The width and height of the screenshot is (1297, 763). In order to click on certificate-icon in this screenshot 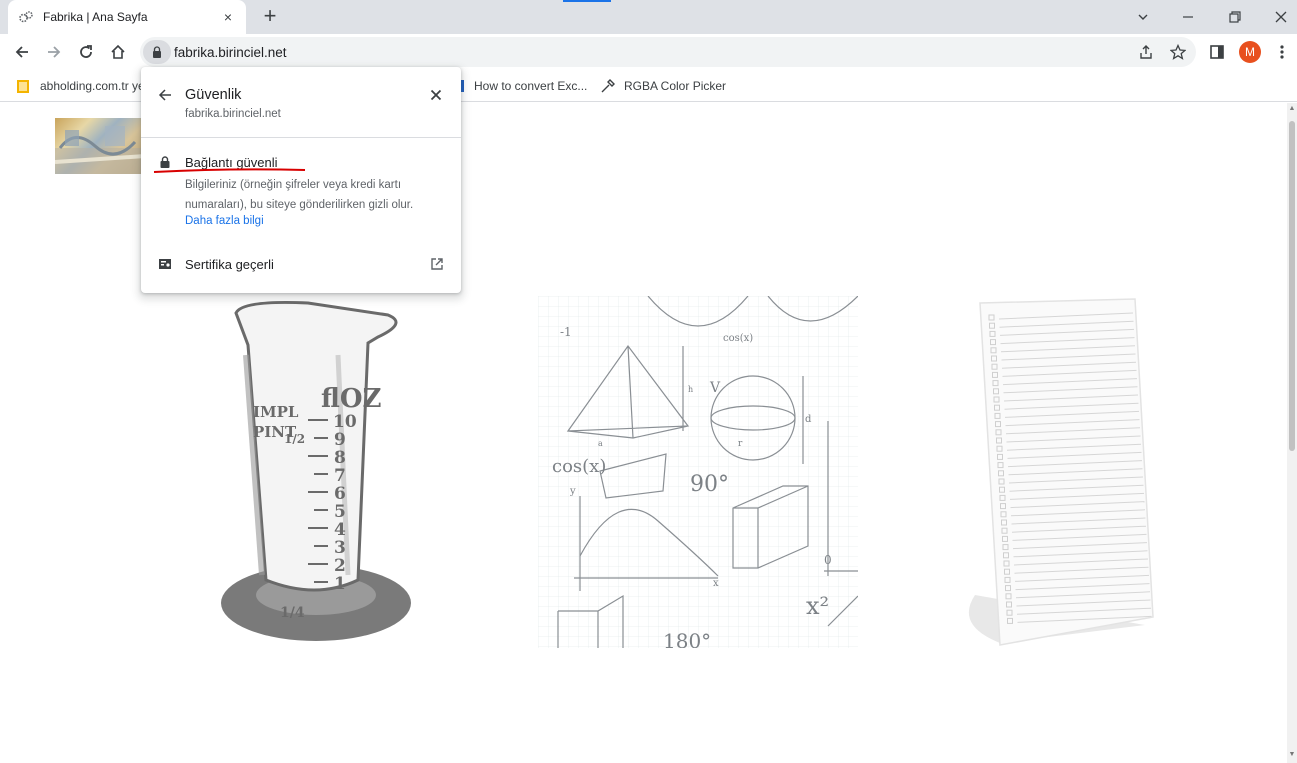, I will do `click(165, 264)`.